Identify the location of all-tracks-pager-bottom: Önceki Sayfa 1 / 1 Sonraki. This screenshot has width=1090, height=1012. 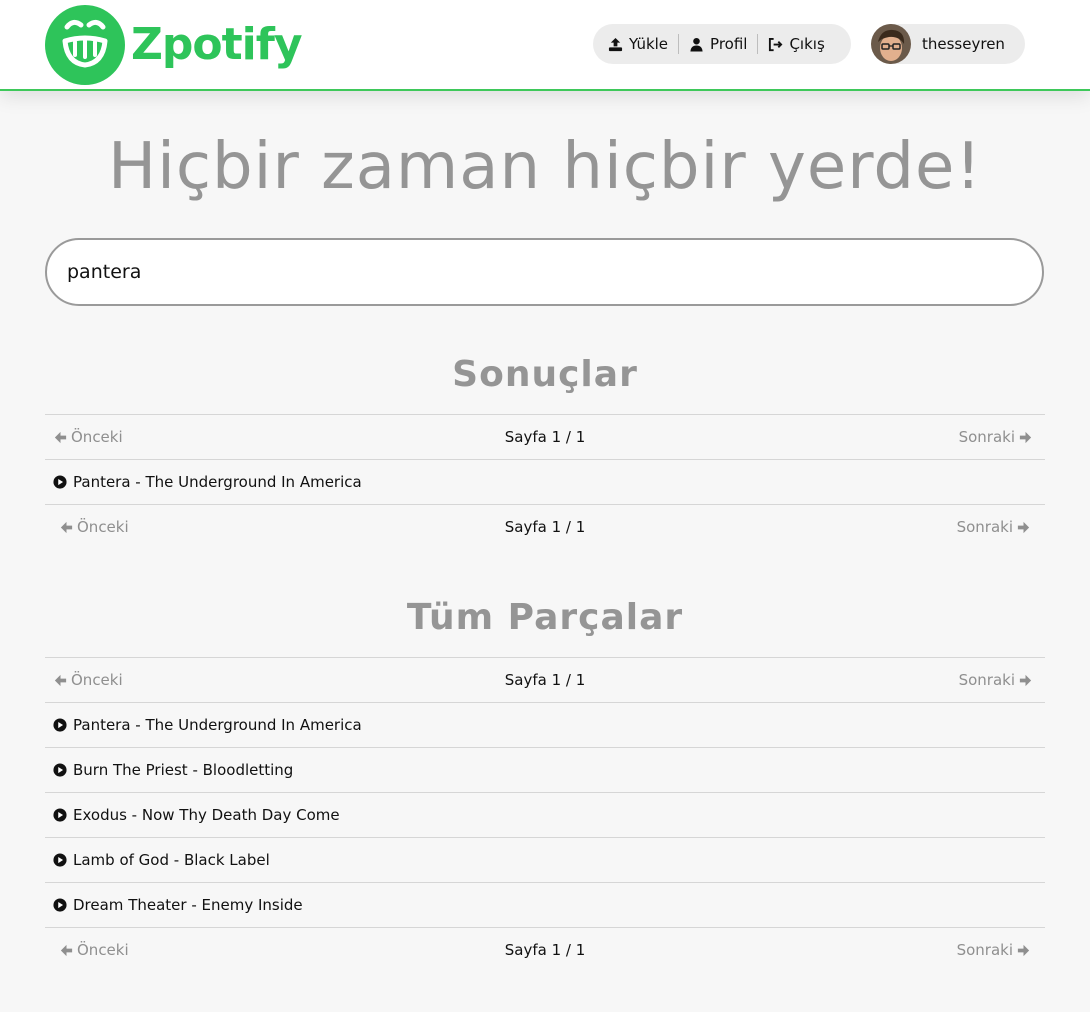
(545, 949).